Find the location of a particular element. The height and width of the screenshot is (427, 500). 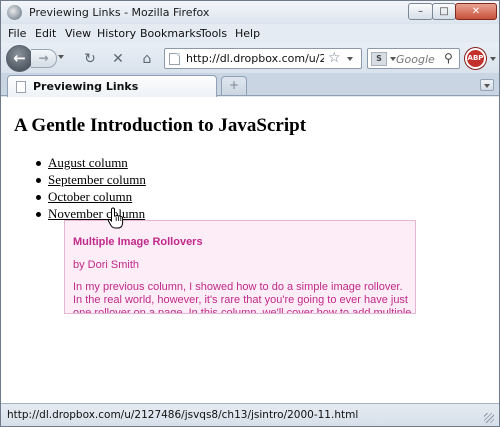

reload-icon: ↻ is located at coordinates (90, 59).